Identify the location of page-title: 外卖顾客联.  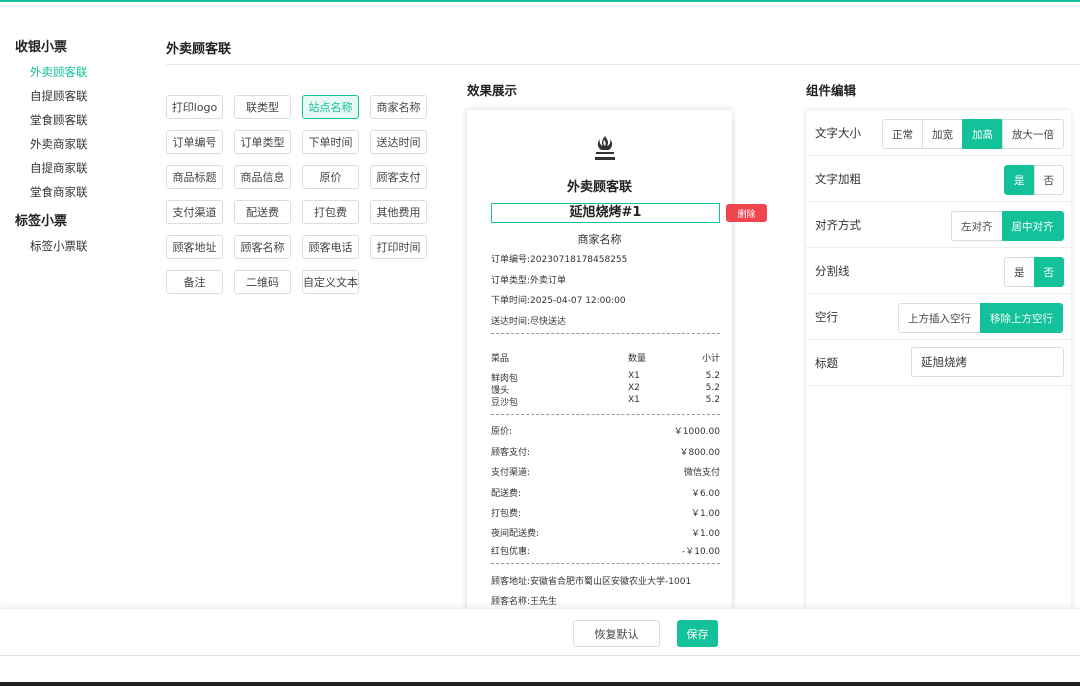
(199, 49).